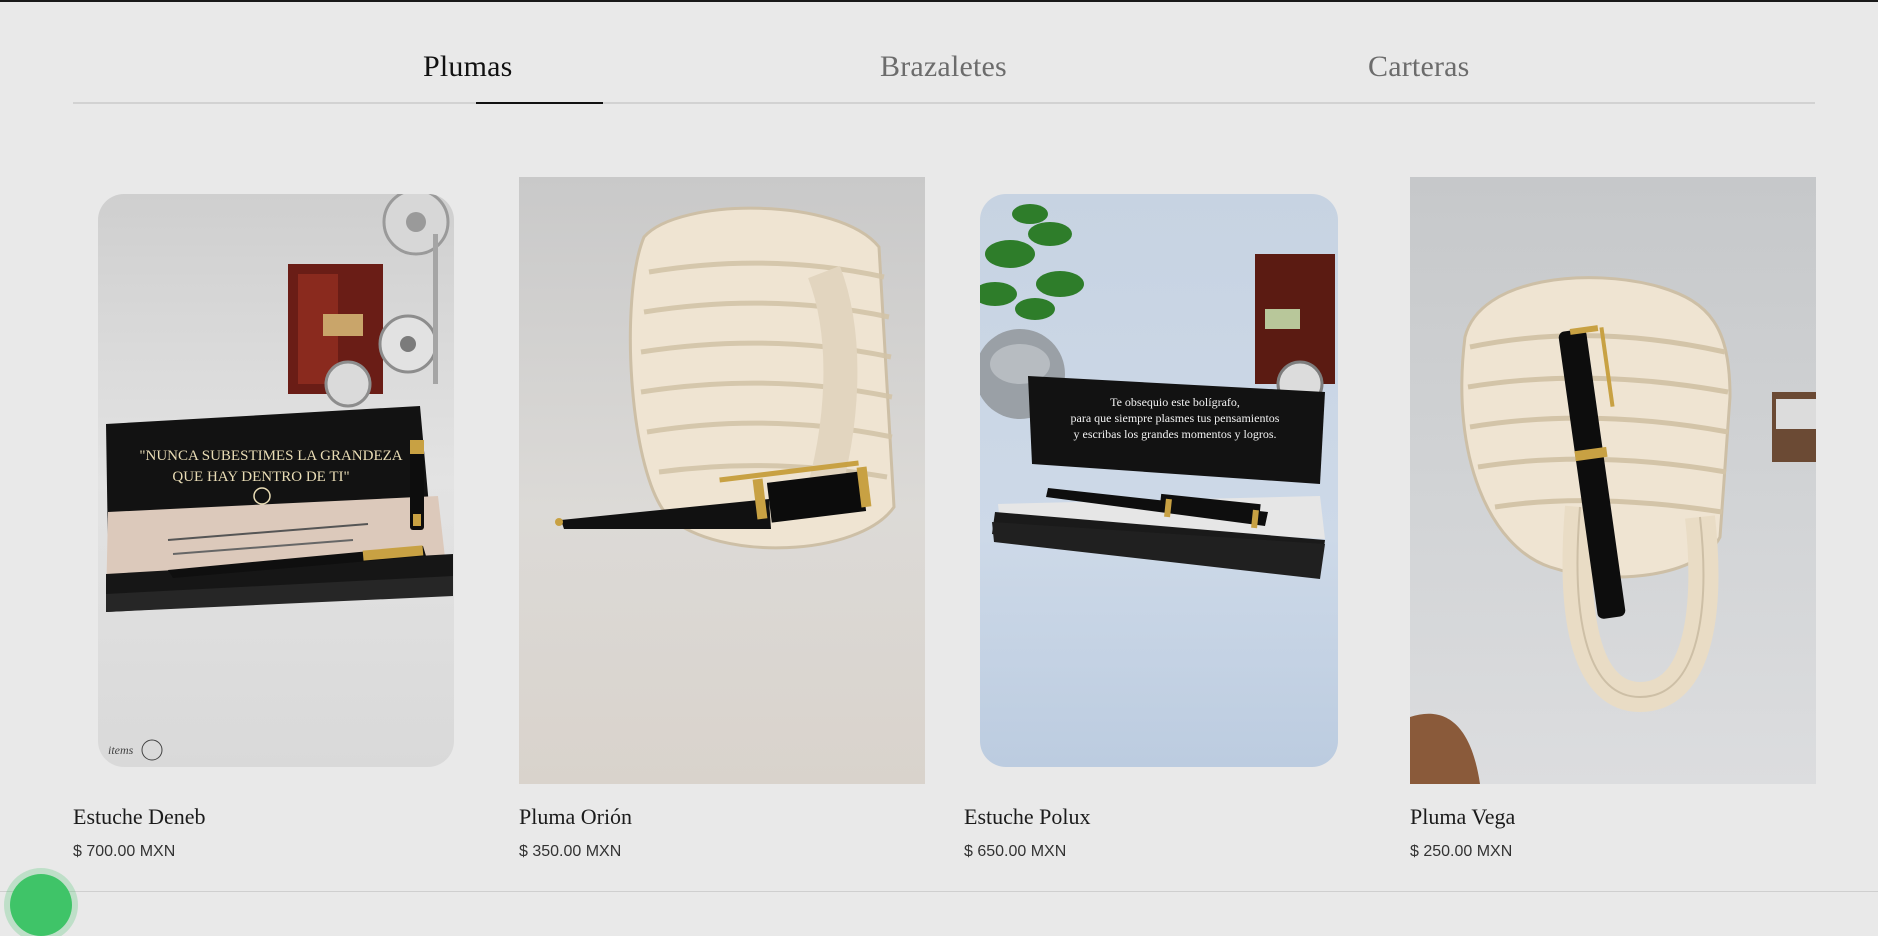 This screenshot has height=936, width=1878. I want to click on svg-text: "NUNCA SUBESTIMES LA GRANDEZA, so click(270, 456).